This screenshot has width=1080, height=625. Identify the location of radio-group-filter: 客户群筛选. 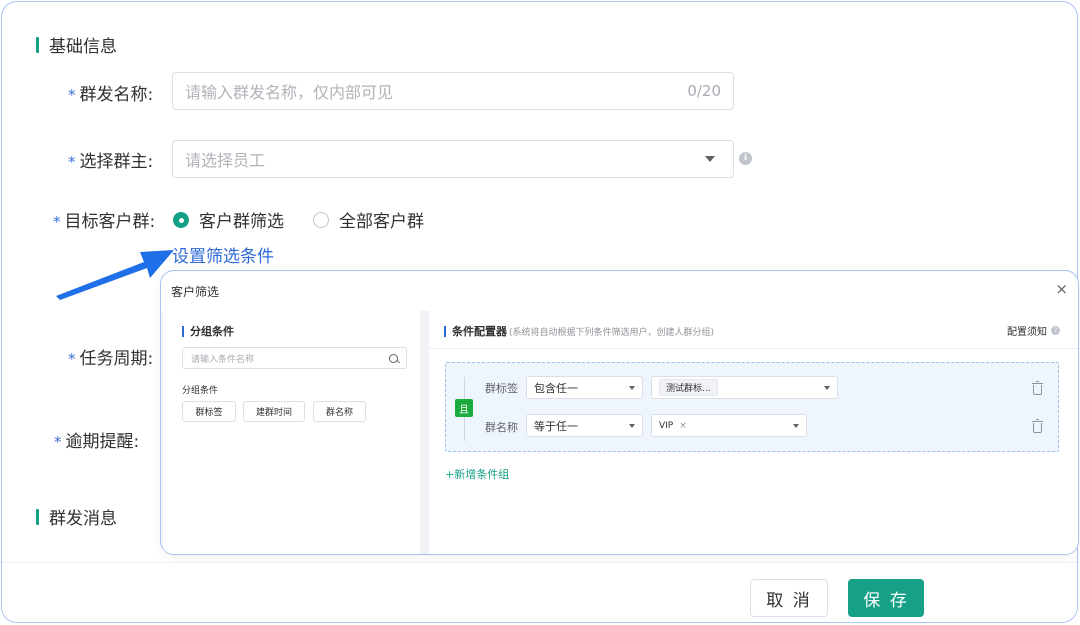
(228, 219).